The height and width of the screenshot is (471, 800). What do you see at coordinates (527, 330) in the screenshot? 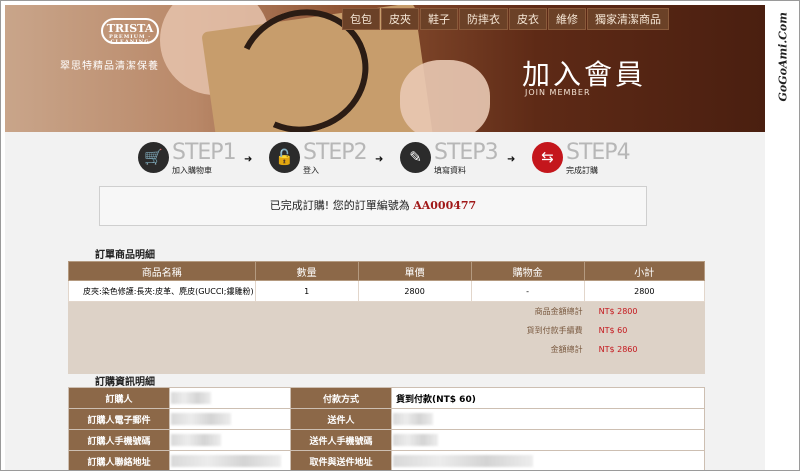
I see `summary-label: 貨到付款手續費` at bounding box center [527, 330].